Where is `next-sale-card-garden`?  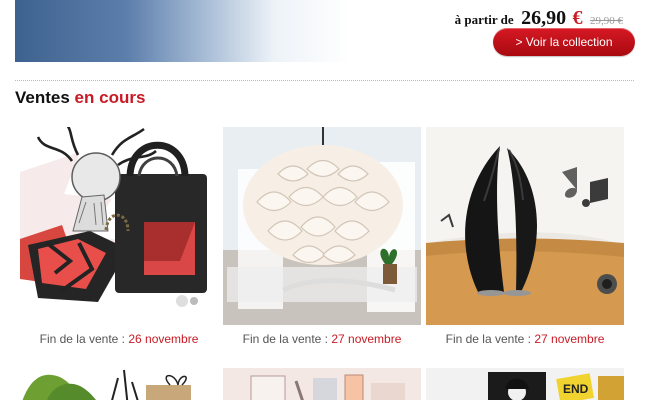 next-sale-card-garden is located at coordinates (119, 384).